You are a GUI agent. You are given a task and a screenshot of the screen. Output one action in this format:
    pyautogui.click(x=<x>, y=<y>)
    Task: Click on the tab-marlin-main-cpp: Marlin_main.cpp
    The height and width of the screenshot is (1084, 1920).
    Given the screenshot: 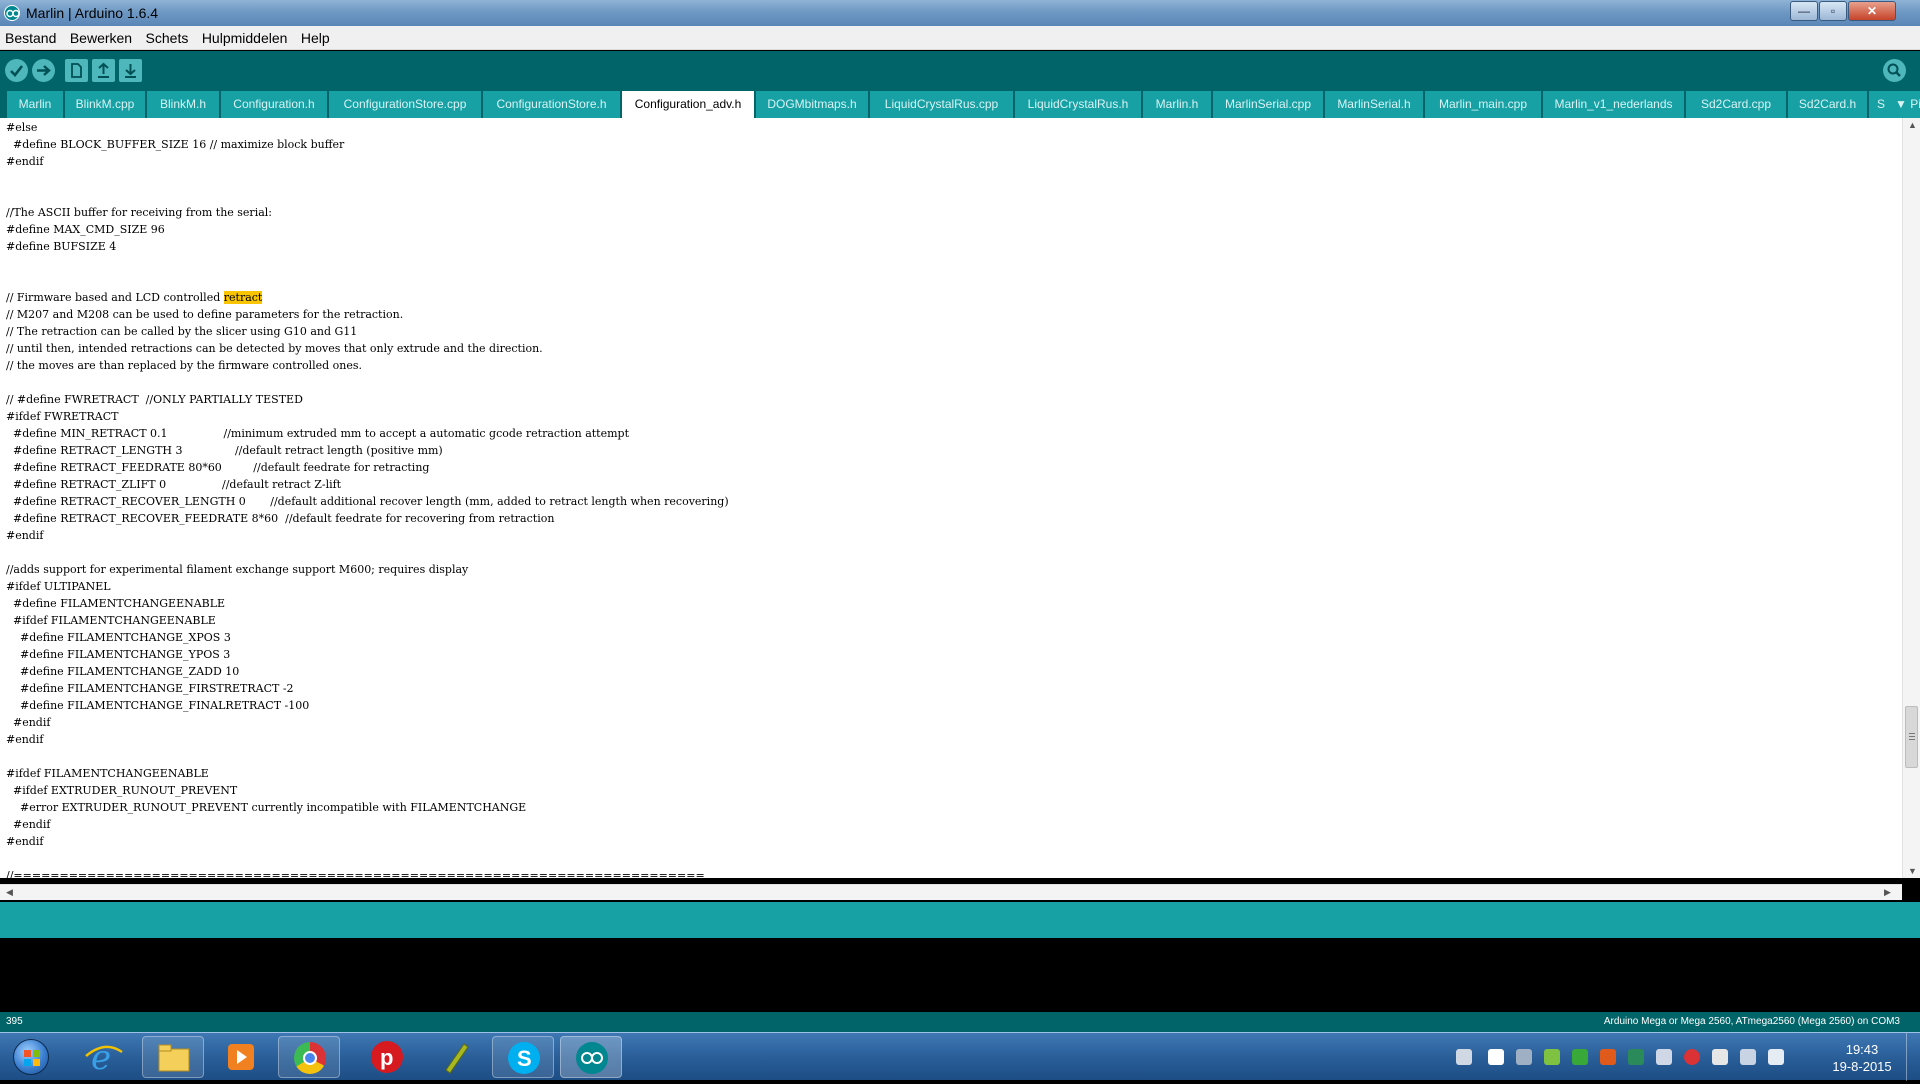 What is the action you would take?
    pyautogui.click(x=1483, y=104)
    